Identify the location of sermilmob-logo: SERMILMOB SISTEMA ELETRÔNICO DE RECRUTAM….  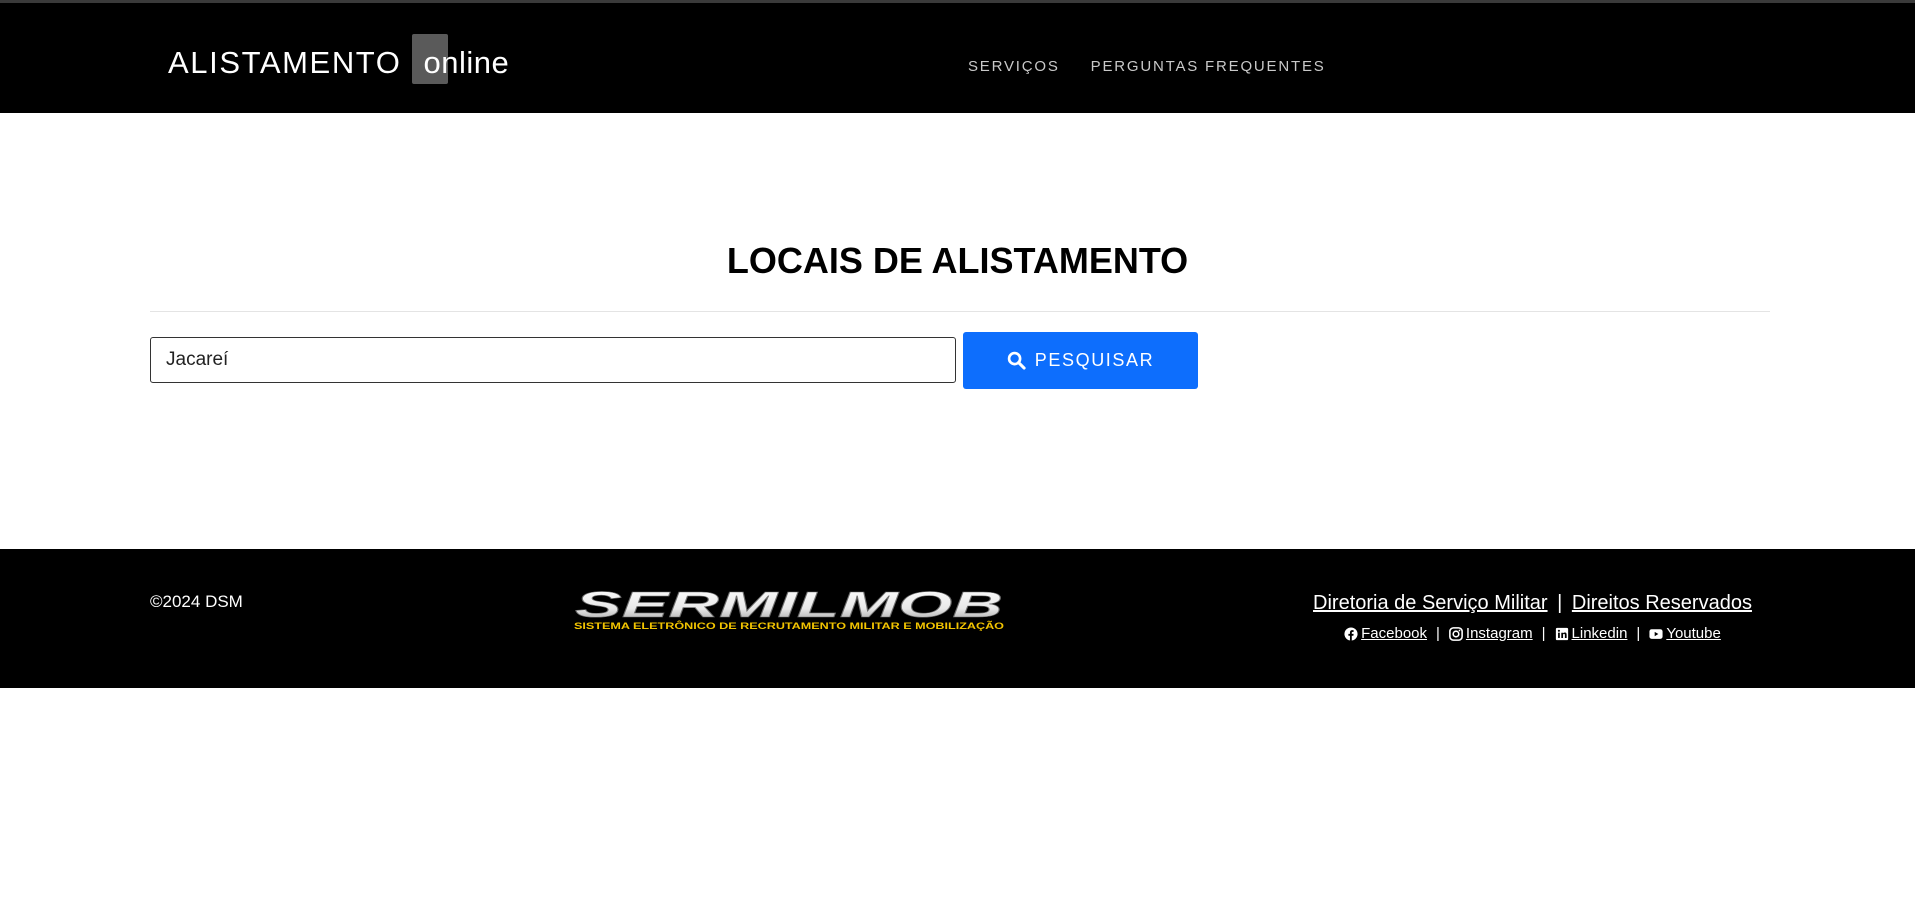
(789, 610).